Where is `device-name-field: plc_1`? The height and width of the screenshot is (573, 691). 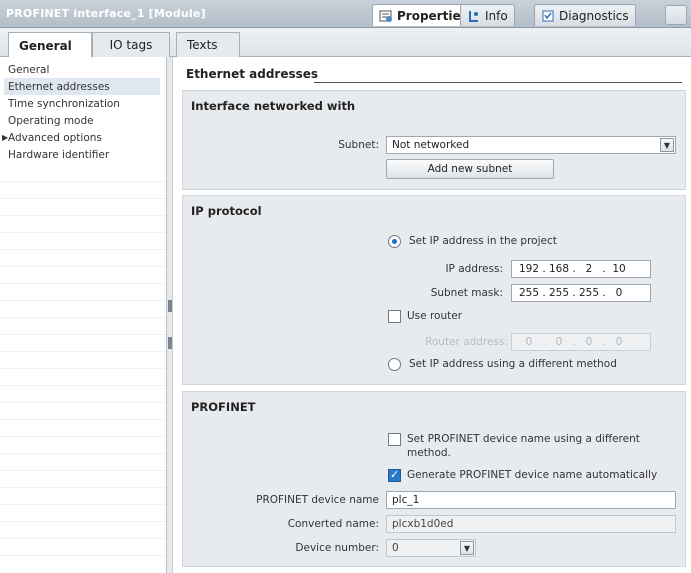
device-name-field: plc_1 is located at coordinates (531, 500).